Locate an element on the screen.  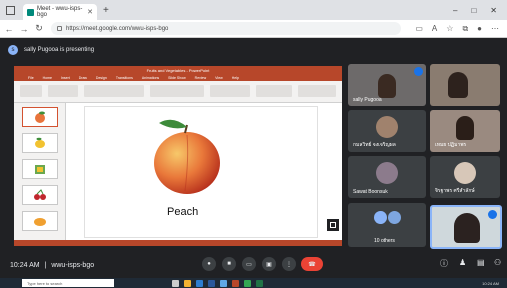
participant-name: จิรฐาพร ศรีสำลักษ์ is located at coordinates (455, 191).